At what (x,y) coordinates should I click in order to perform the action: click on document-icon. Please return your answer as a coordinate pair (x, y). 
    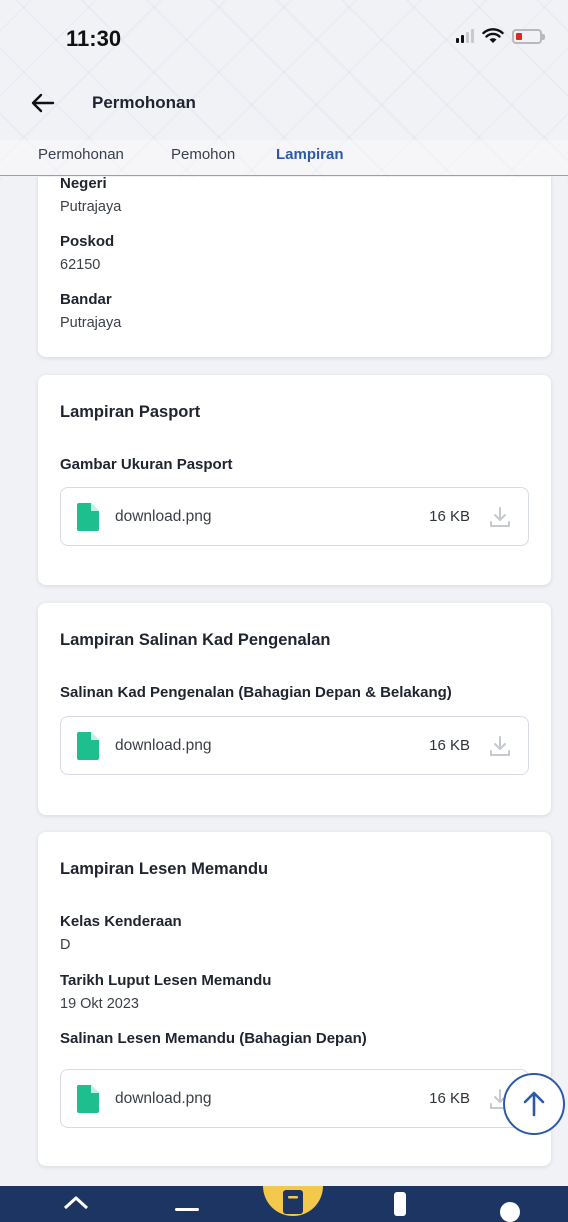
    Looking at the image, I should click on (293, 1202).